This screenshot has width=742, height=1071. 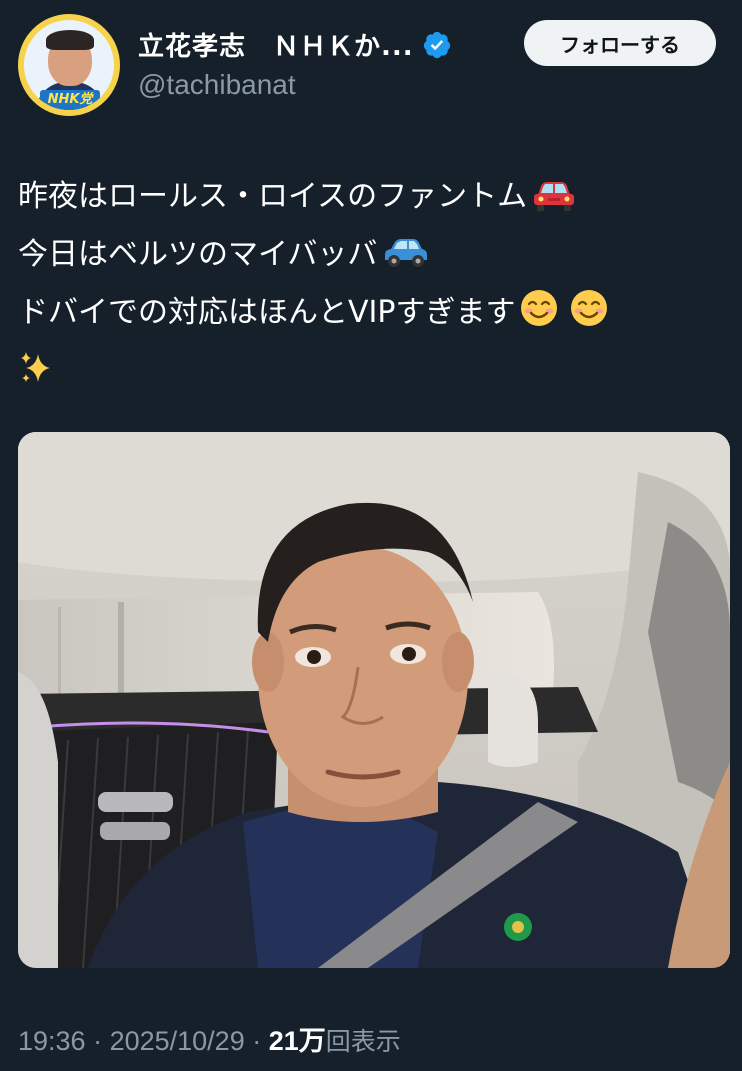 I want to click on tweet-header: NHK党 立花孝志 ＮＨＫか... @tachibanat フォローする, so click(x=371, y=65).